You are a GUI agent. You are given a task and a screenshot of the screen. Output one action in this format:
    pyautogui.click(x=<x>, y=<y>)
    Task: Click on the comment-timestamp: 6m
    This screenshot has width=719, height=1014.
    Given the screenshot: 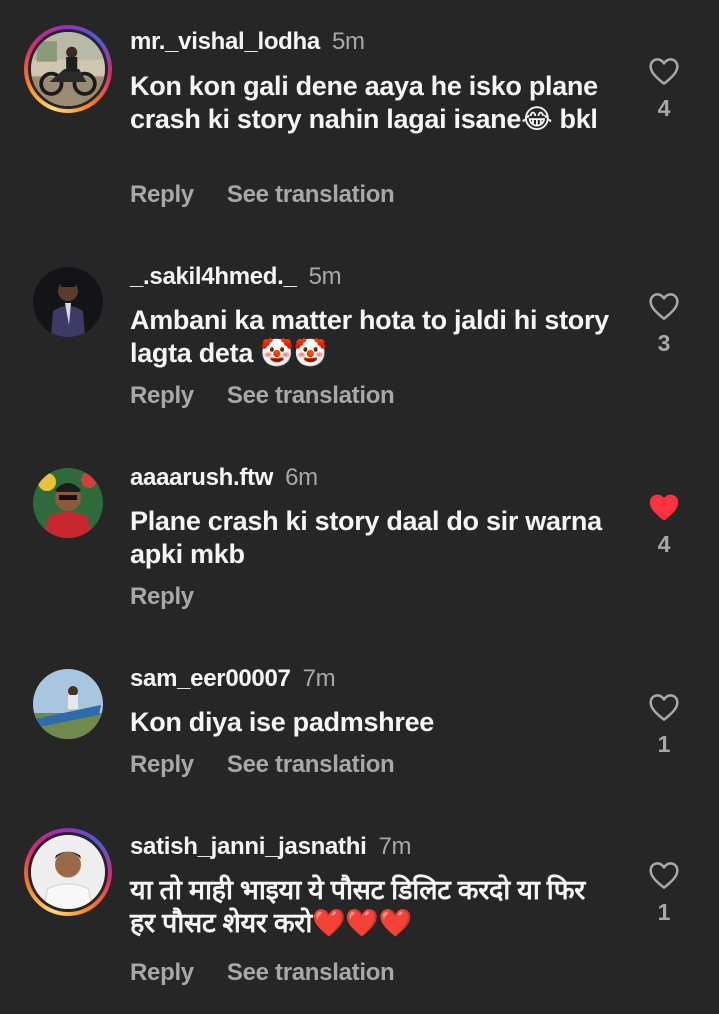 What is the action you would take?
    pyautogui.click(x=301, y=477)
    